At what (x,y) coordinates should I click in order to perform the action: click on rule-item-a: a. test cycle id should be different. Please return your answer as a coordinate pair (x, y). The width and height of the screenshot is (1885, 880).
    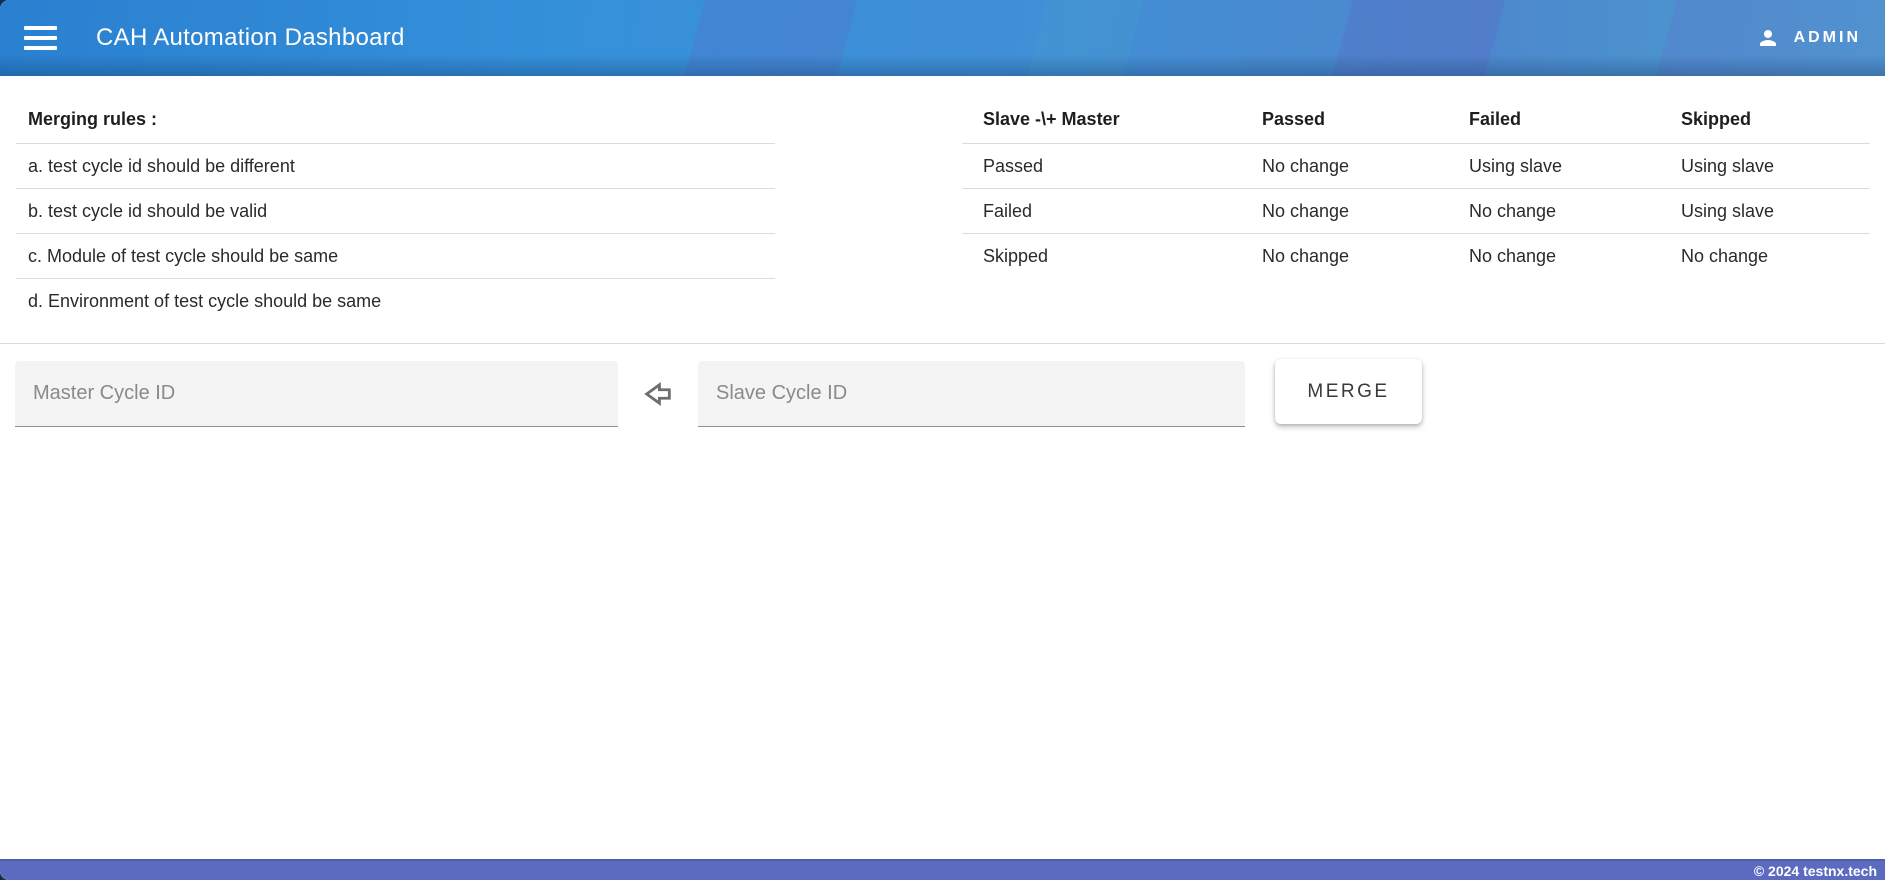
    Looking at the image, I should click on (395, 166).